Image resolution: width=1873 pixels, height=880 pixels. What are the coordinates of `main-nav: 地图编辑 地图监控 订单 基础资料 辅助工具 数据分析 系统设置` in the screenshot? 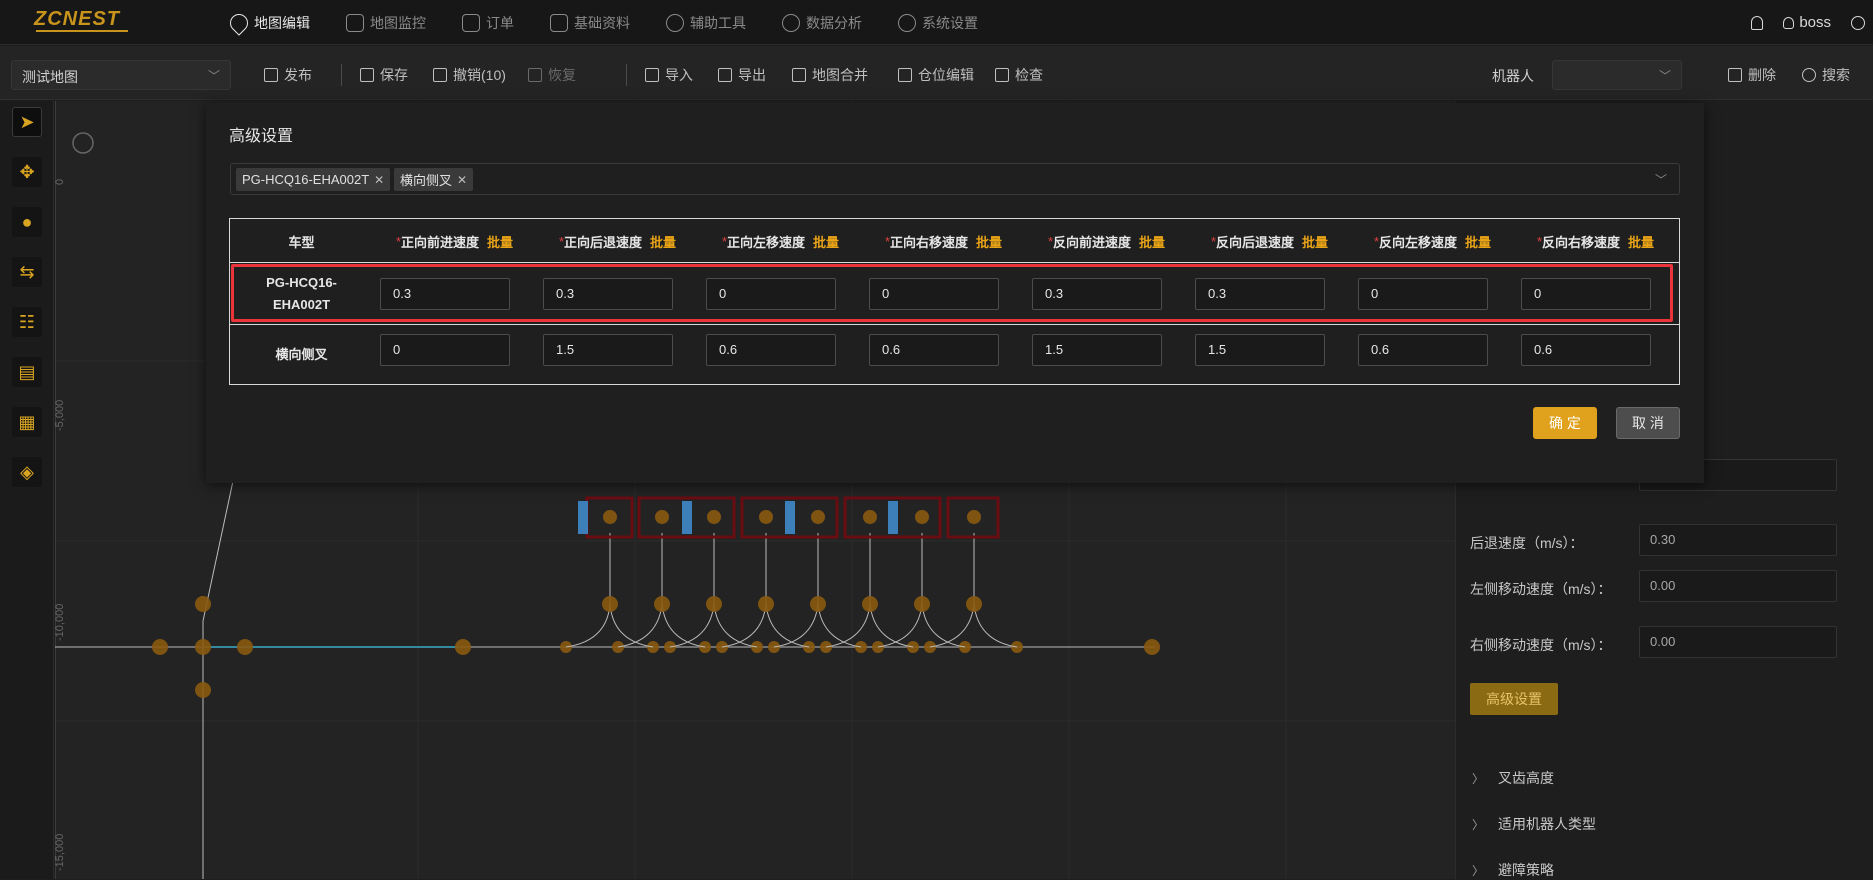 It's located at (604, 22).